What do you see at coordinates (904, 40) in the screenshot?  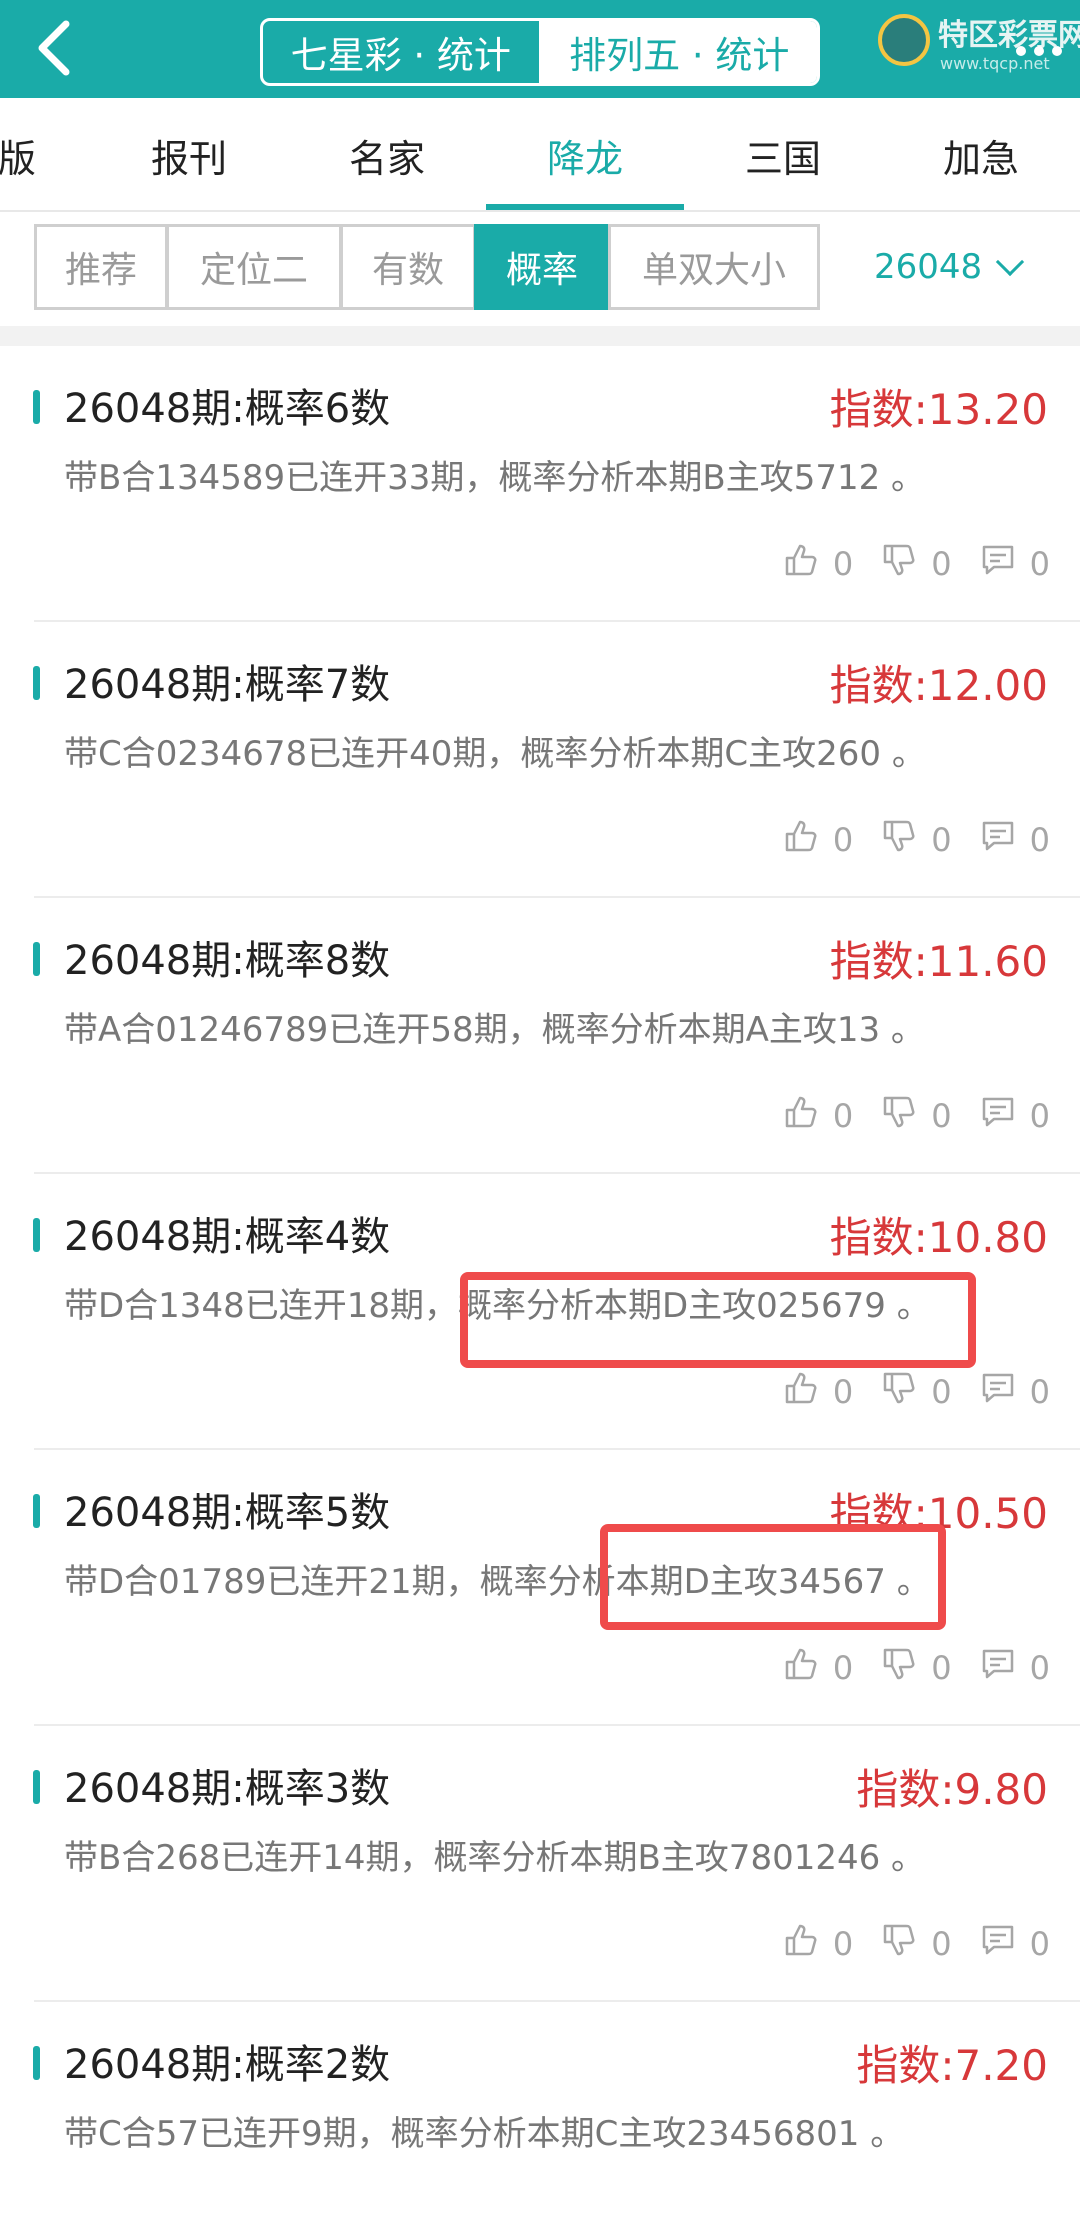 I see `logo-emblem-icon` at bounding box center [904, 40].